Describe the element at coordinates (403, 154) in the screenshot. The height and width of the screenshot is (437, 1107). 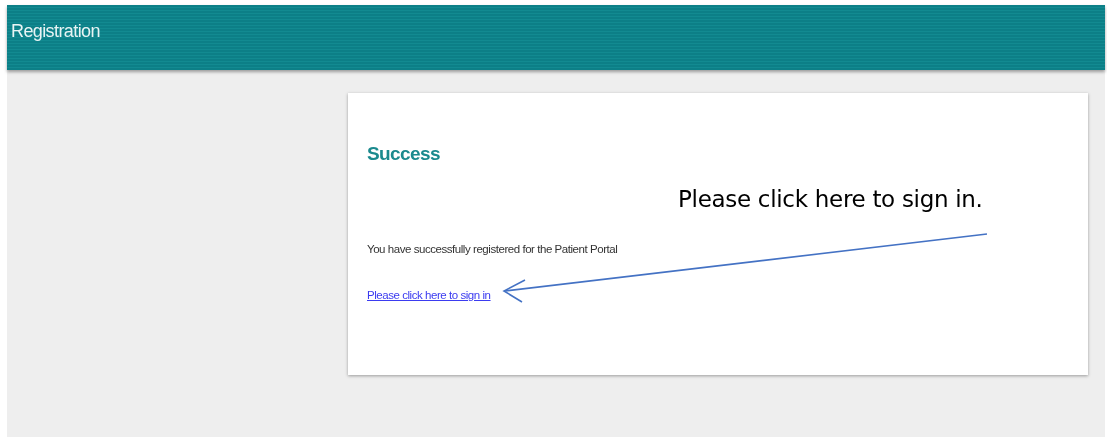
I see `card-heading: Success` at that location.